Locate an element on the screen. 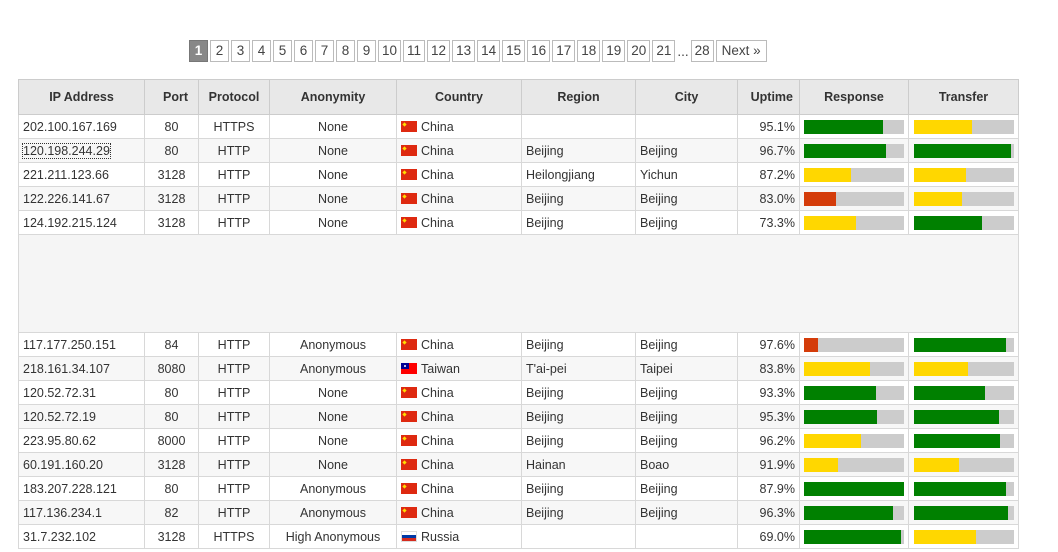 The image size is (1058, 552). uptime-cell: 83.8% is located at coordinates (768, 368).